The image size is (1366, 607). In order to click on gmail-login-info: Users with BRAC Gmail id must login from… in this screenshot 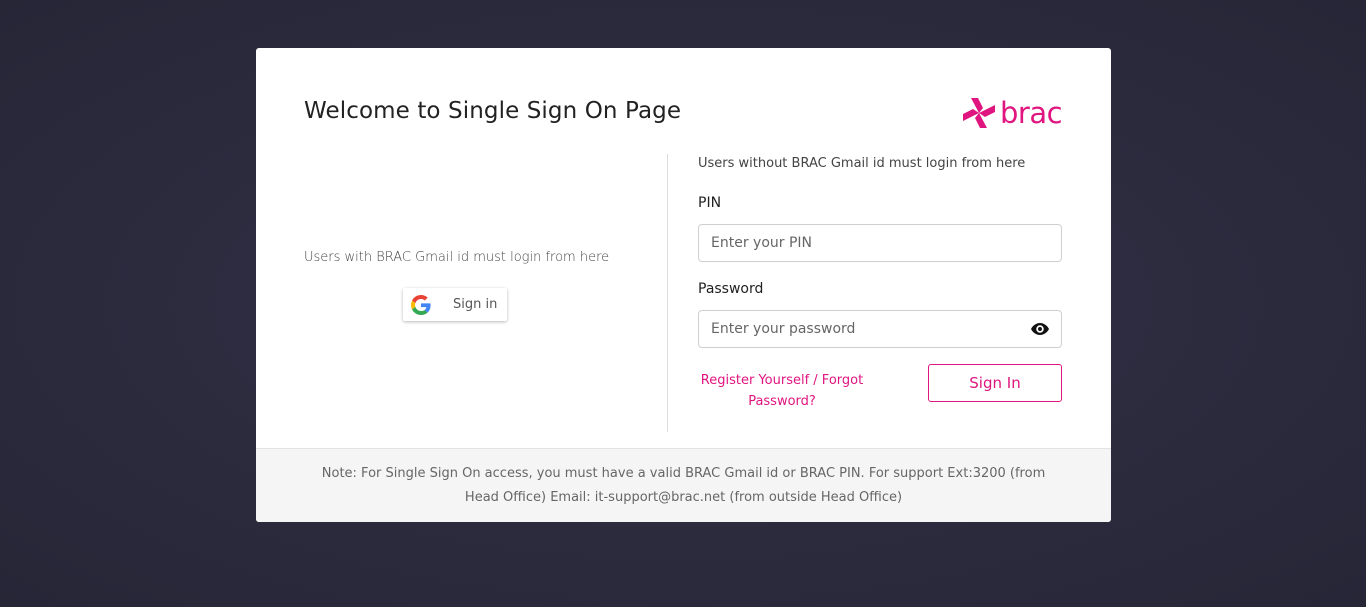, I will do `click(457, 257)`.